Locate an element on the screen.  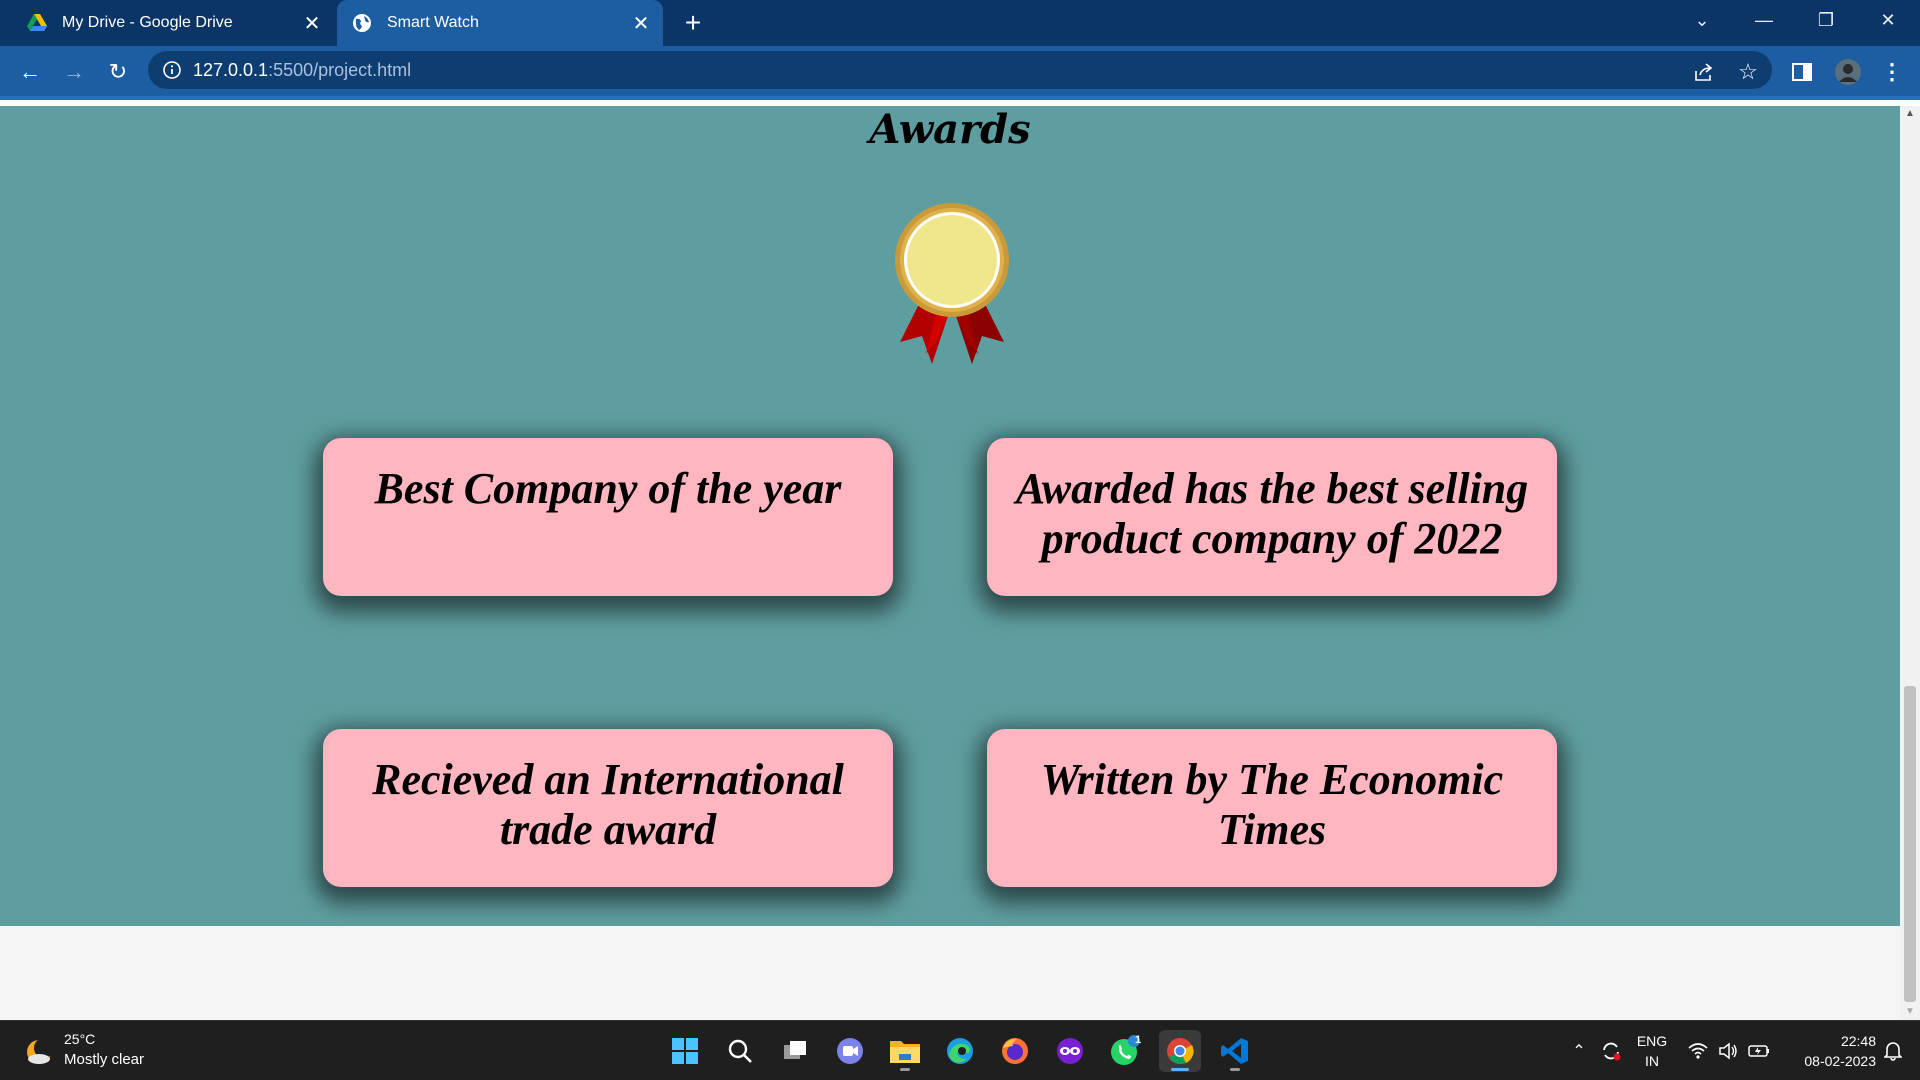
whatsapp-icon: 1 is located at coordinates (1125, 1051).